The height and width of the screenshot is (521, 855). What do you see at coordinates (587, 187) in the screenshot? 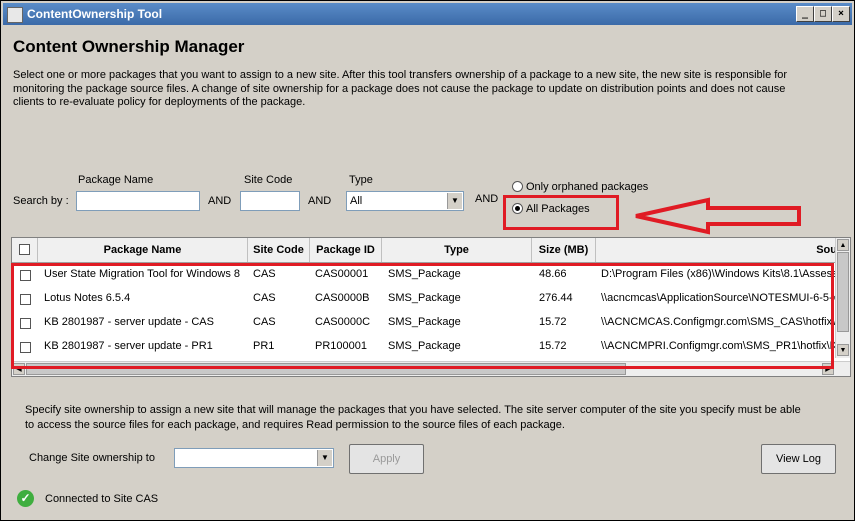
I see `only-orphaned-label: Only orphaned packages` at bounding box center [587, 187].